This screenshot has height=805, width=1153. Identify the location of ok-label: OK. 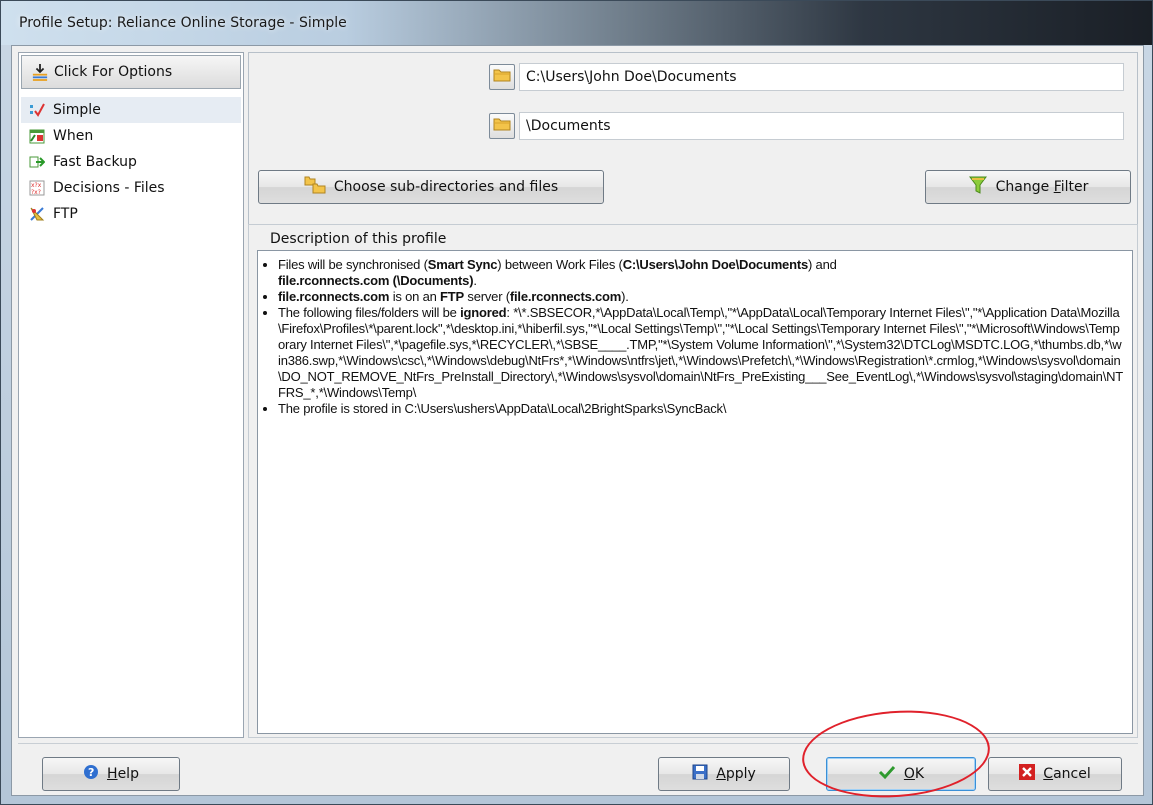
(914, 774).